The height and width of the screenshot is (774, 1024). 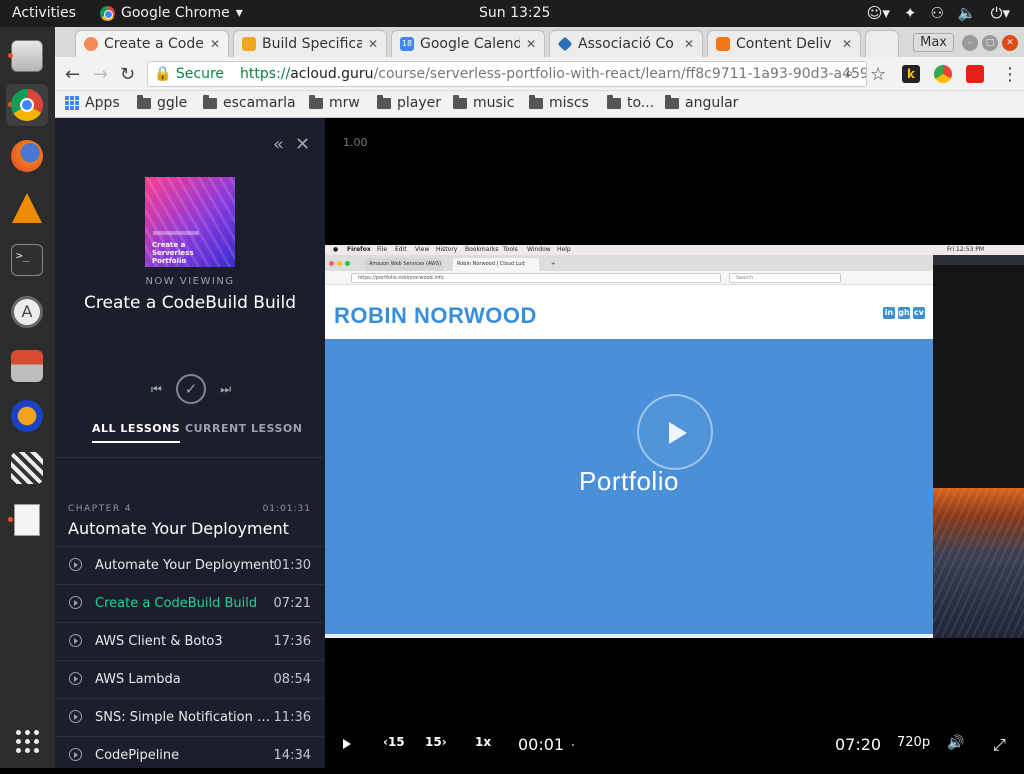 What do you see at coordinates (171, 13) in the screenshot?
I see `app-menu: Google Chrome ▾` at bounding box center [171, 13].